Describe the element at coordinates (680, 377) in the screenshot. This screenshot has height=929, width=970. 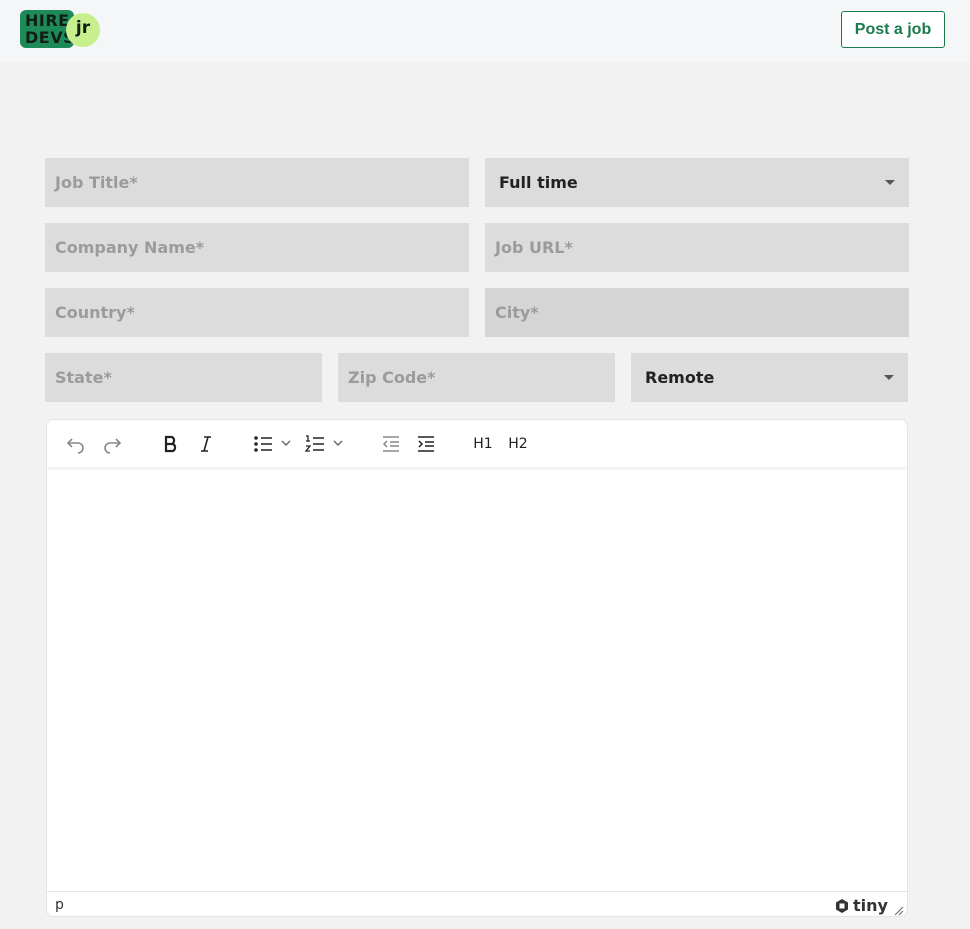
I see `work-mode-value: Remote` at that location.